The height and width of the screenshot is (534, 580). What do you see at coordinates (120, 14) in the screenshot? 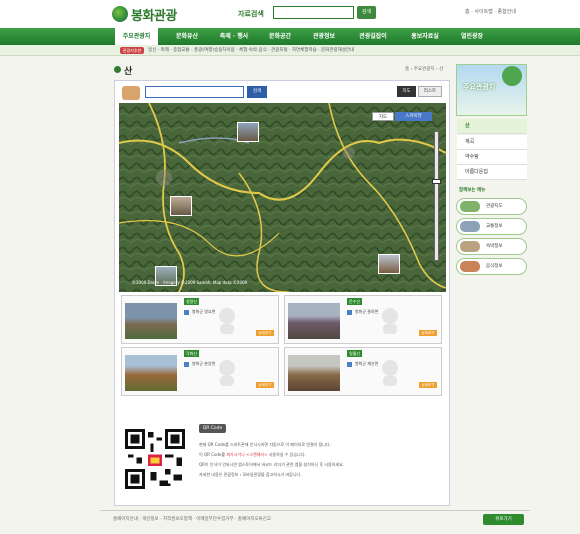
I see `logo-icon` at bounding box center [120, 14].